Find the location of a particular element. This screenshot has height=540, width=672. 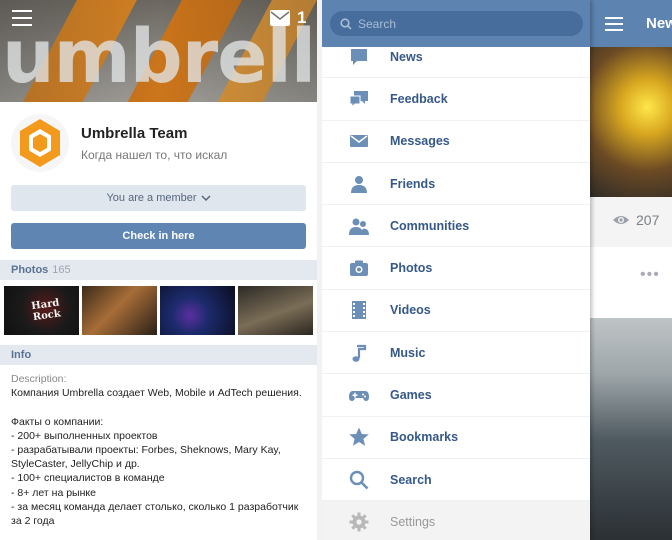

menu-item-games: Games is located at coordinates (456, 395).